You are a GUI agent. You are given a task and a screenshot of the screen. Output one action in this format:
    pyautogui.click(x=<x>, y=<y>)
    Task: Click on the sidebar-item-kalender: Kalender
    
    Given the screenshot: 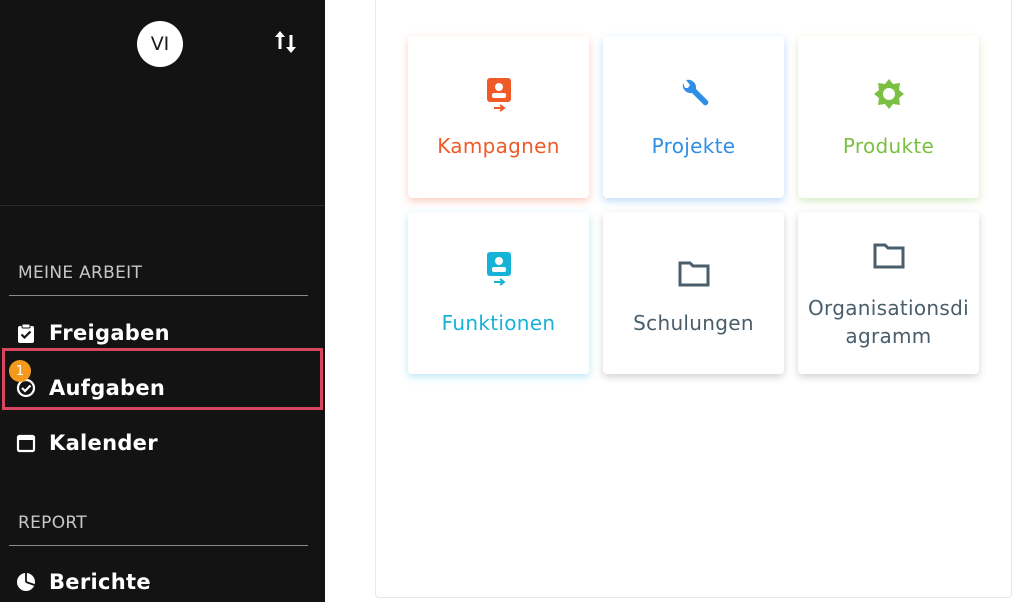 What is the action you would take?
    pyautogui.click(x=87, y=443)
    